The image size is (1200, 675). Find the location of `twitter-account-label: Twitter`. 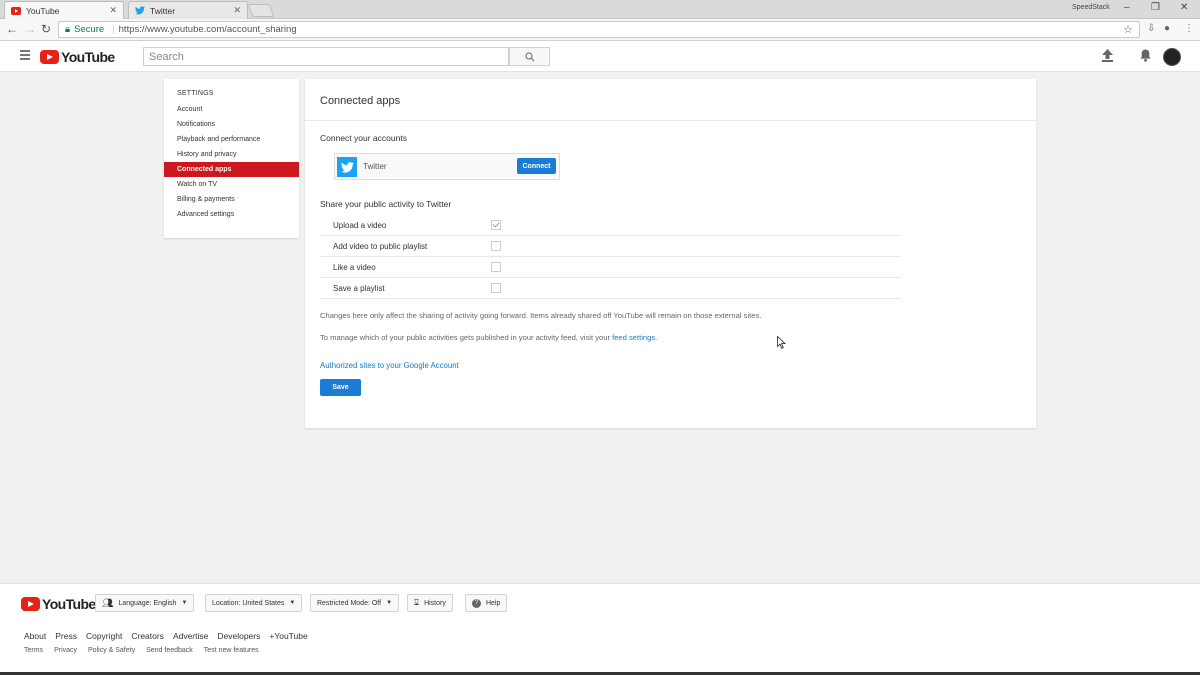

twitter-account-label: Twitter is located at coordinates (375, 166).